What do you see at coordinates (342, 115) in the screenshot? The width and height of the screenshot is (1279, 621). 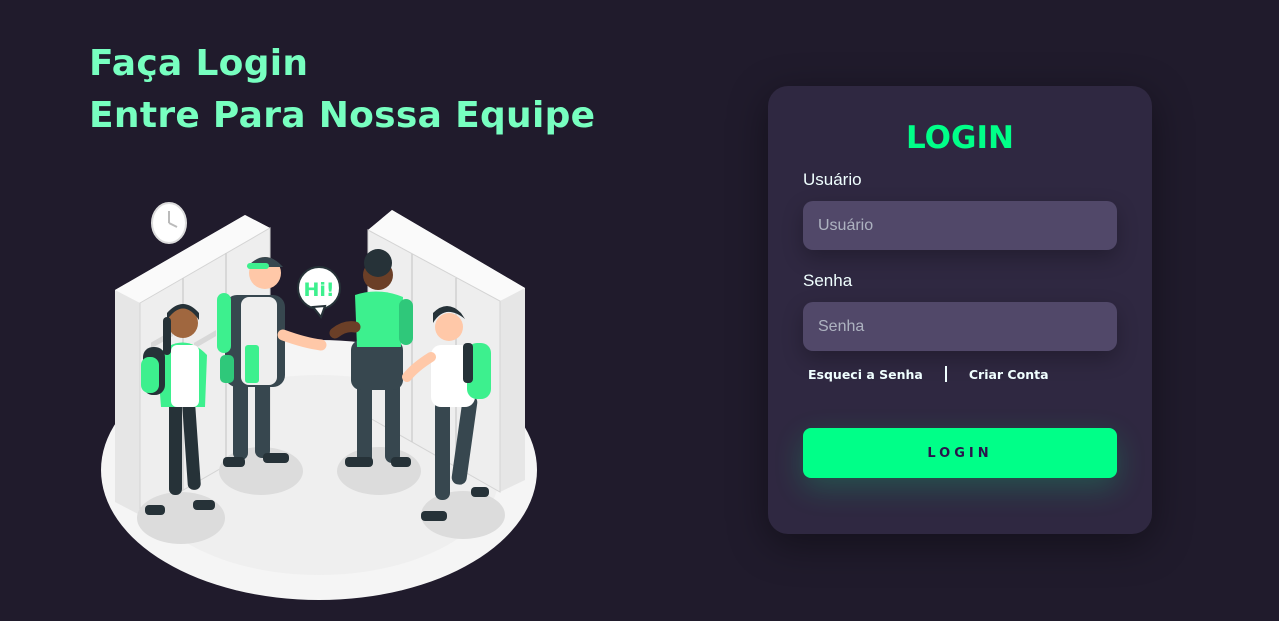 I see `hero-title-line-2: Entre Para Nossa Equipe` at bounding box center [342, 115].